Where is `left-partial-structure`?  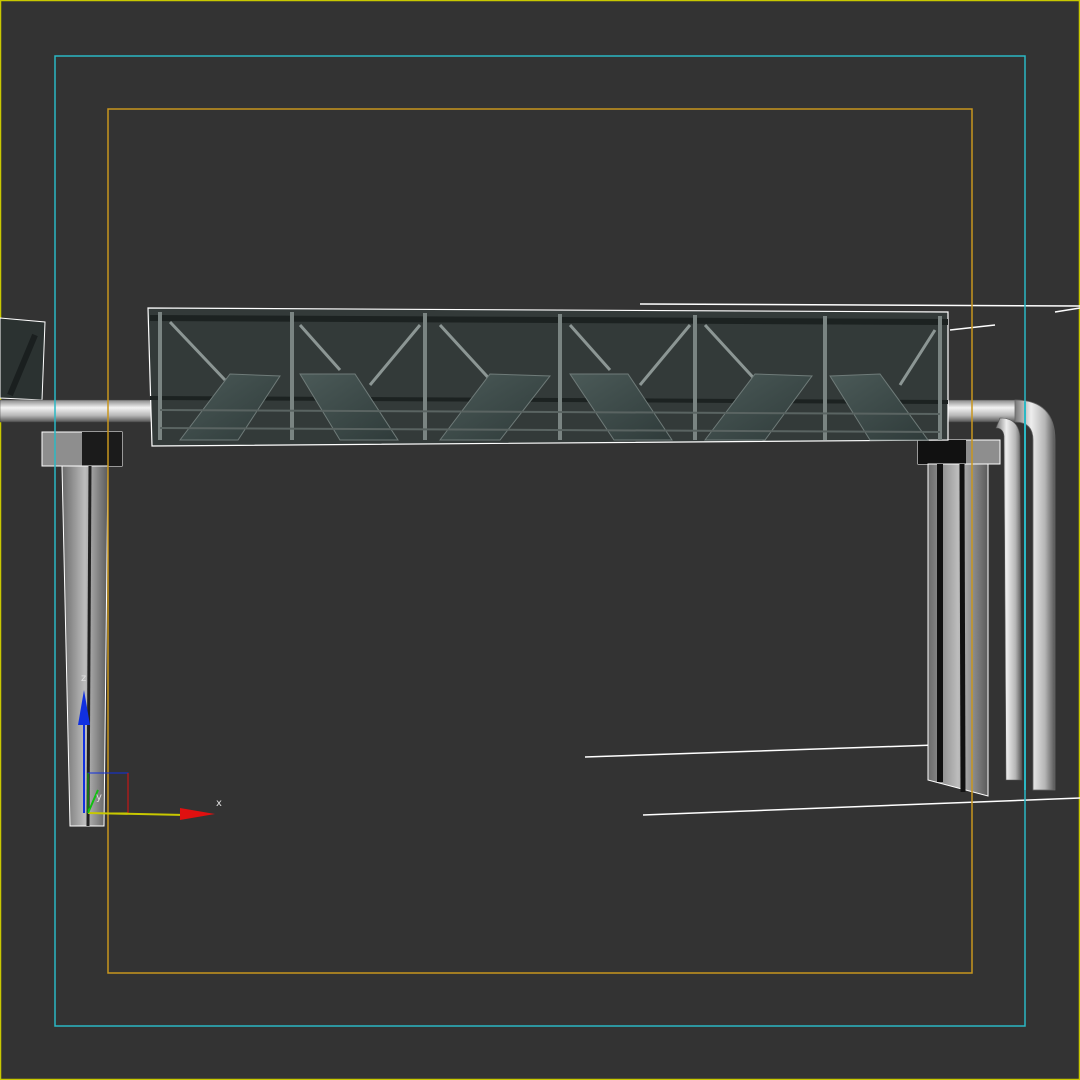 left-partial-structure is located at coordinates (23, 359).